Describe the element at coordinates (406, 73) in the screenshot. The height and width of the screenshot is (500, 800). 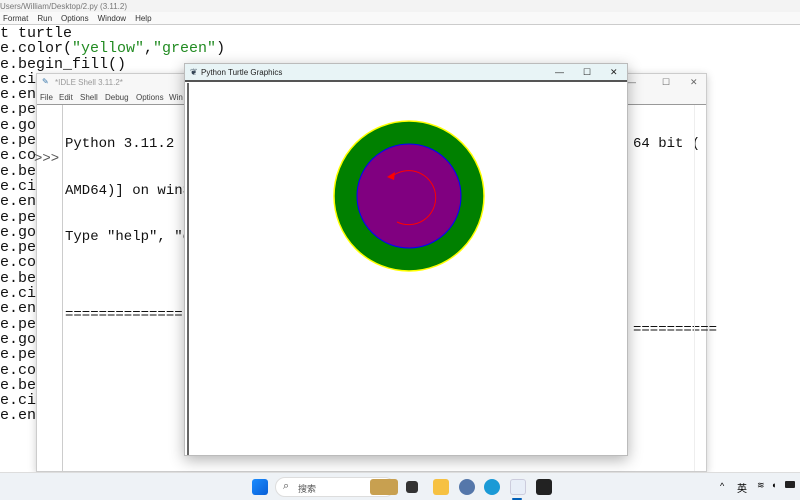
I see `turtle-titlebar: ❦ Python Turtle Graphics — ☐ ✕` at that location.